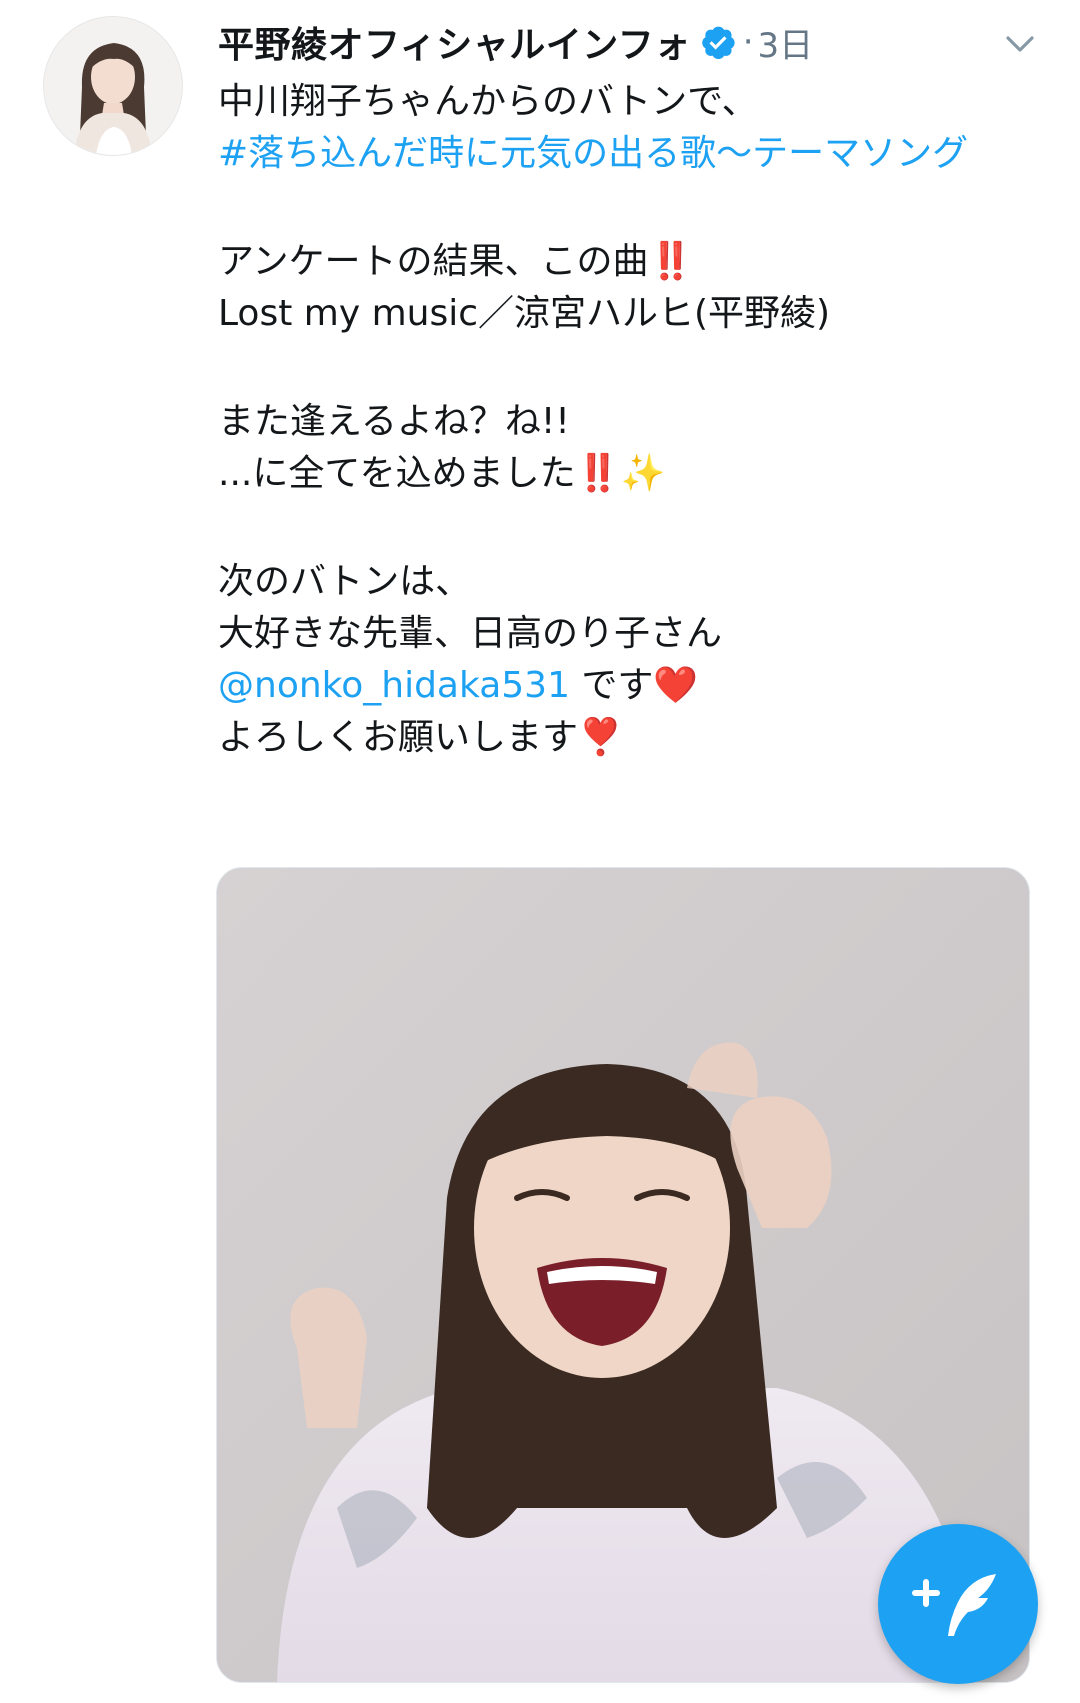 The image size is (1080, 1703). Describe the element at coordinates (394, 685) in the screenshot. I see `mention-link: @nonko_hidaka531` at that location.